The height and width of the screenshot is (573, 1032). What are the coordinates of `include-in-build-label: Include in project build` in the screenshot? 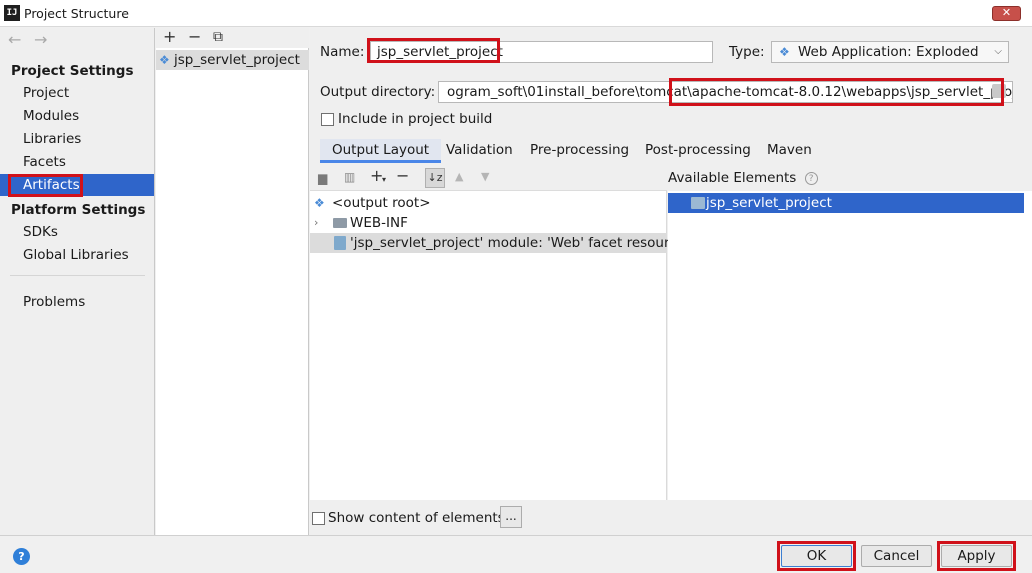 It's located at (415, 119).